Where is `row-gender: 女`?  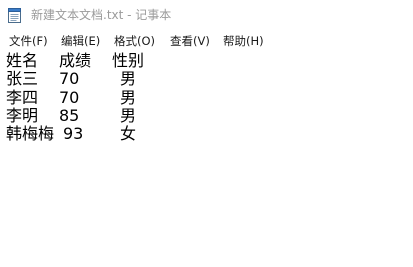 row-gender: 女 is located at coordinates (128, 133).